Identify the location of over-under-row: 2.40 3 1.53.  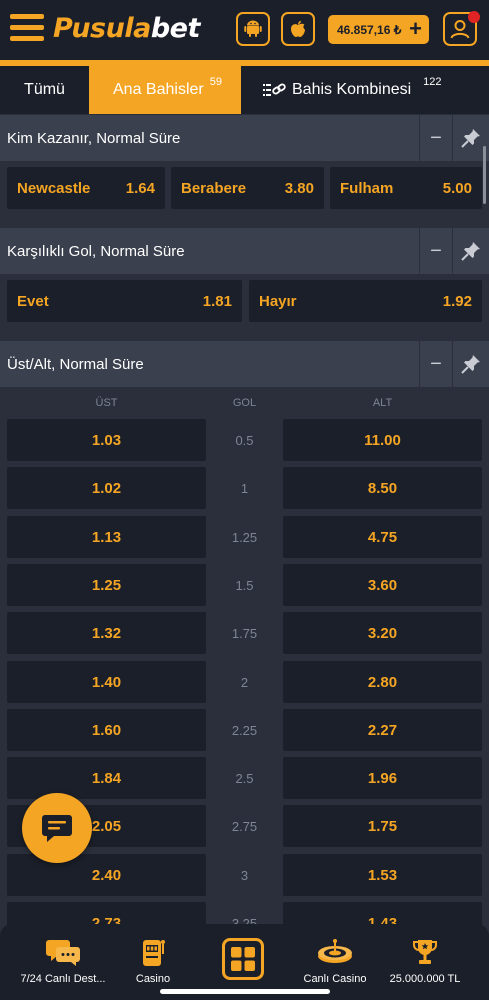
(244, 875).